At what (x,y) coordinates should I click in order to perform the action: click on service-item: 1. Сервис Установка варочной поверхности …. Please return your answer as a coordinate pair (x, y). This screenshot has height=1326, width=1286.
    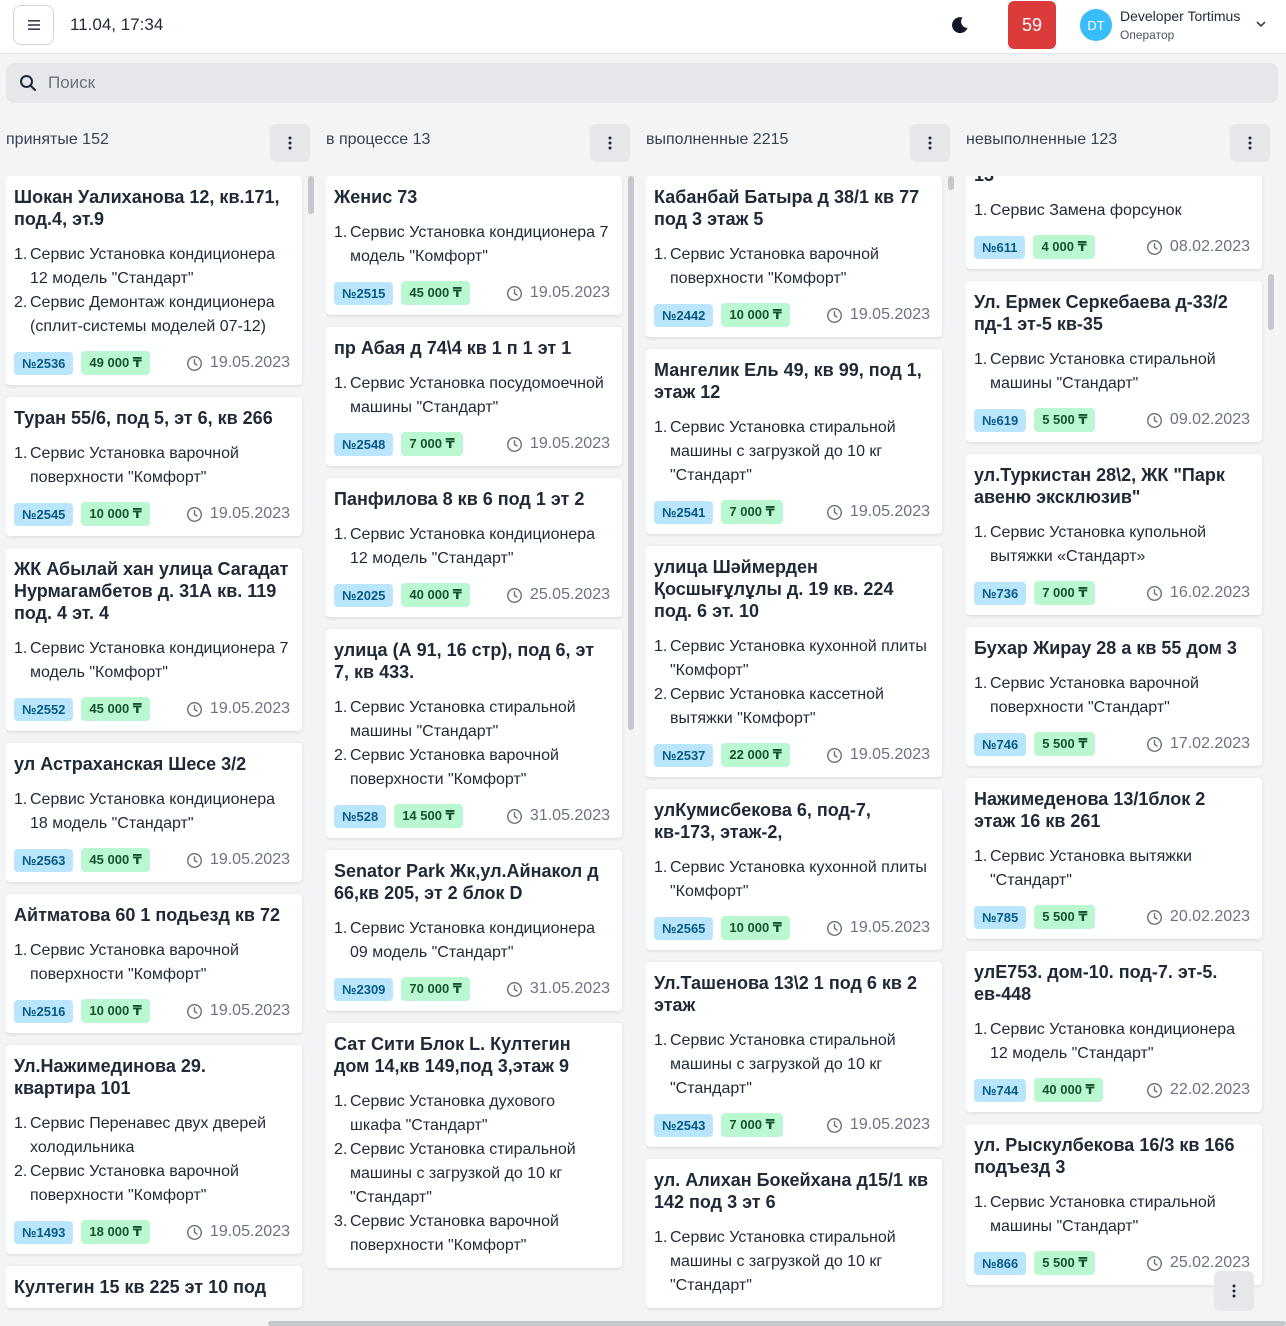
    Looking at the image, I should click on (126, 465).